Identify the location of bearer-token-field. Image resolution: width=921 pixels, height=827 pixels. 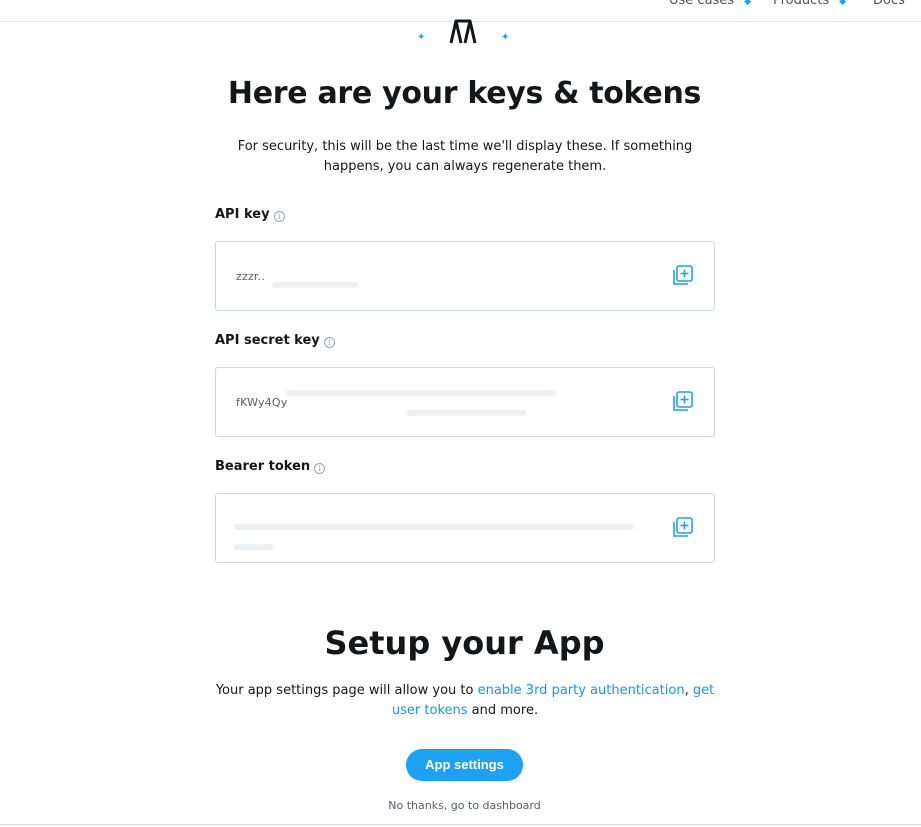
(465, 528).